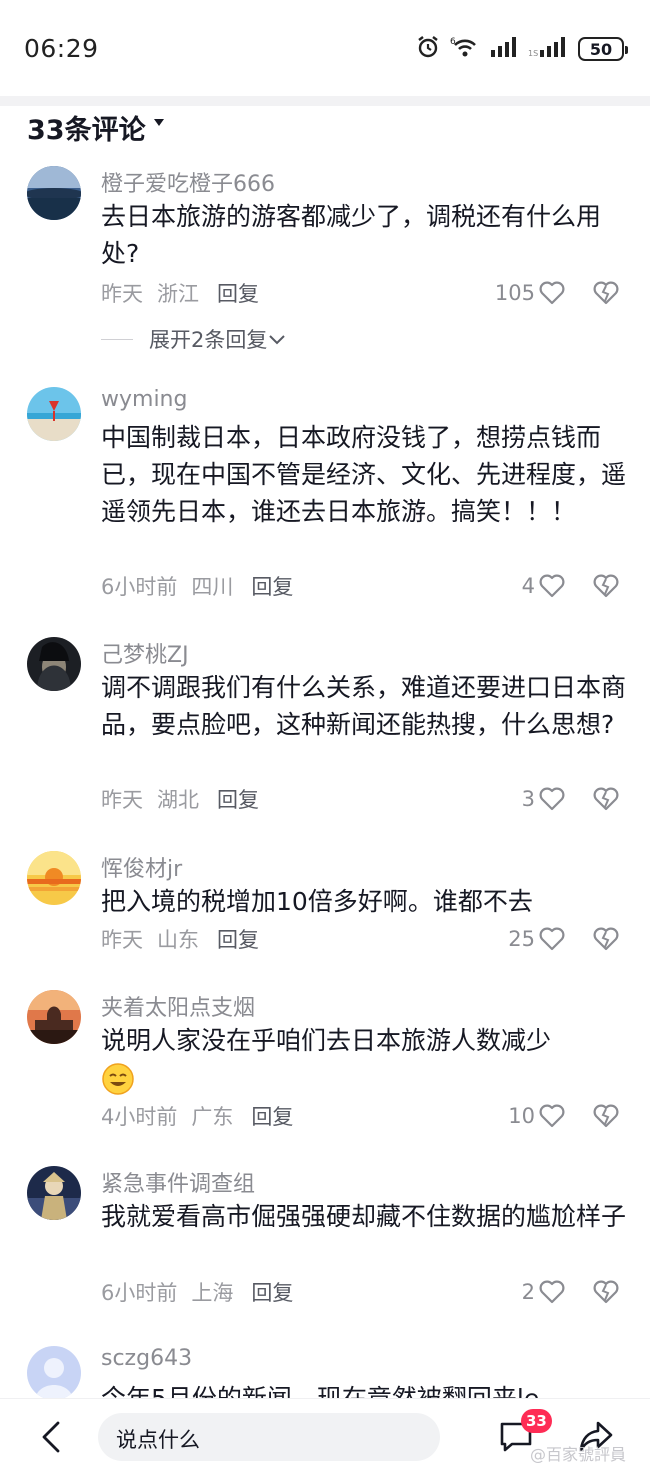 Image resolution: width=650 pixels, height=1474 pixels. Describe the element at coordinates (363, 1389) in the screenshot. I see `comment-text: 今年5月份的新闻，现在竟然被翻回来le` at that location.